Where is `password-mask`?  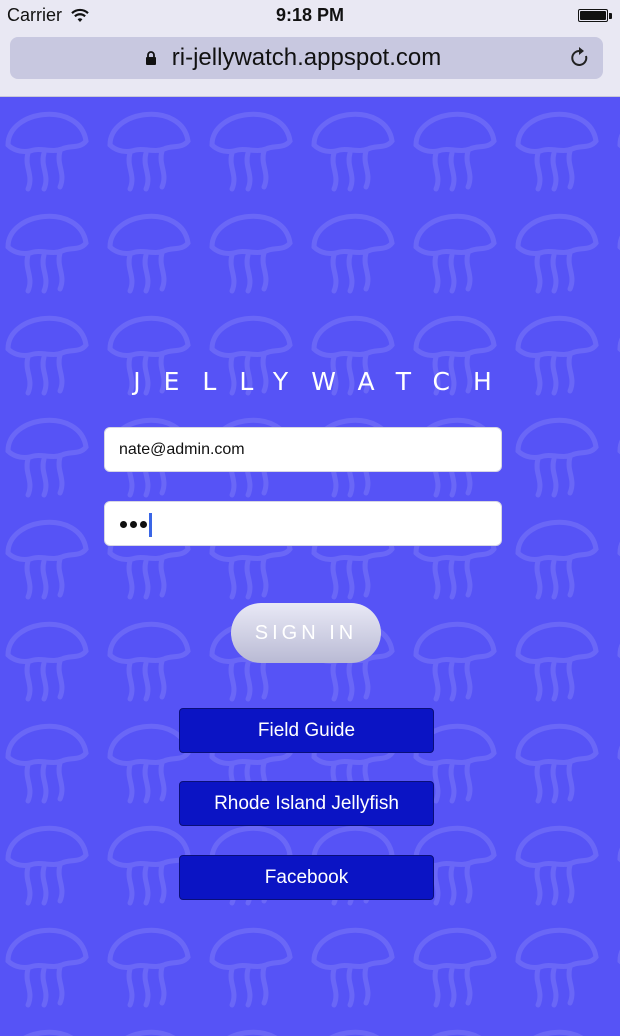 password-mask is located at coordinates (133, 524).